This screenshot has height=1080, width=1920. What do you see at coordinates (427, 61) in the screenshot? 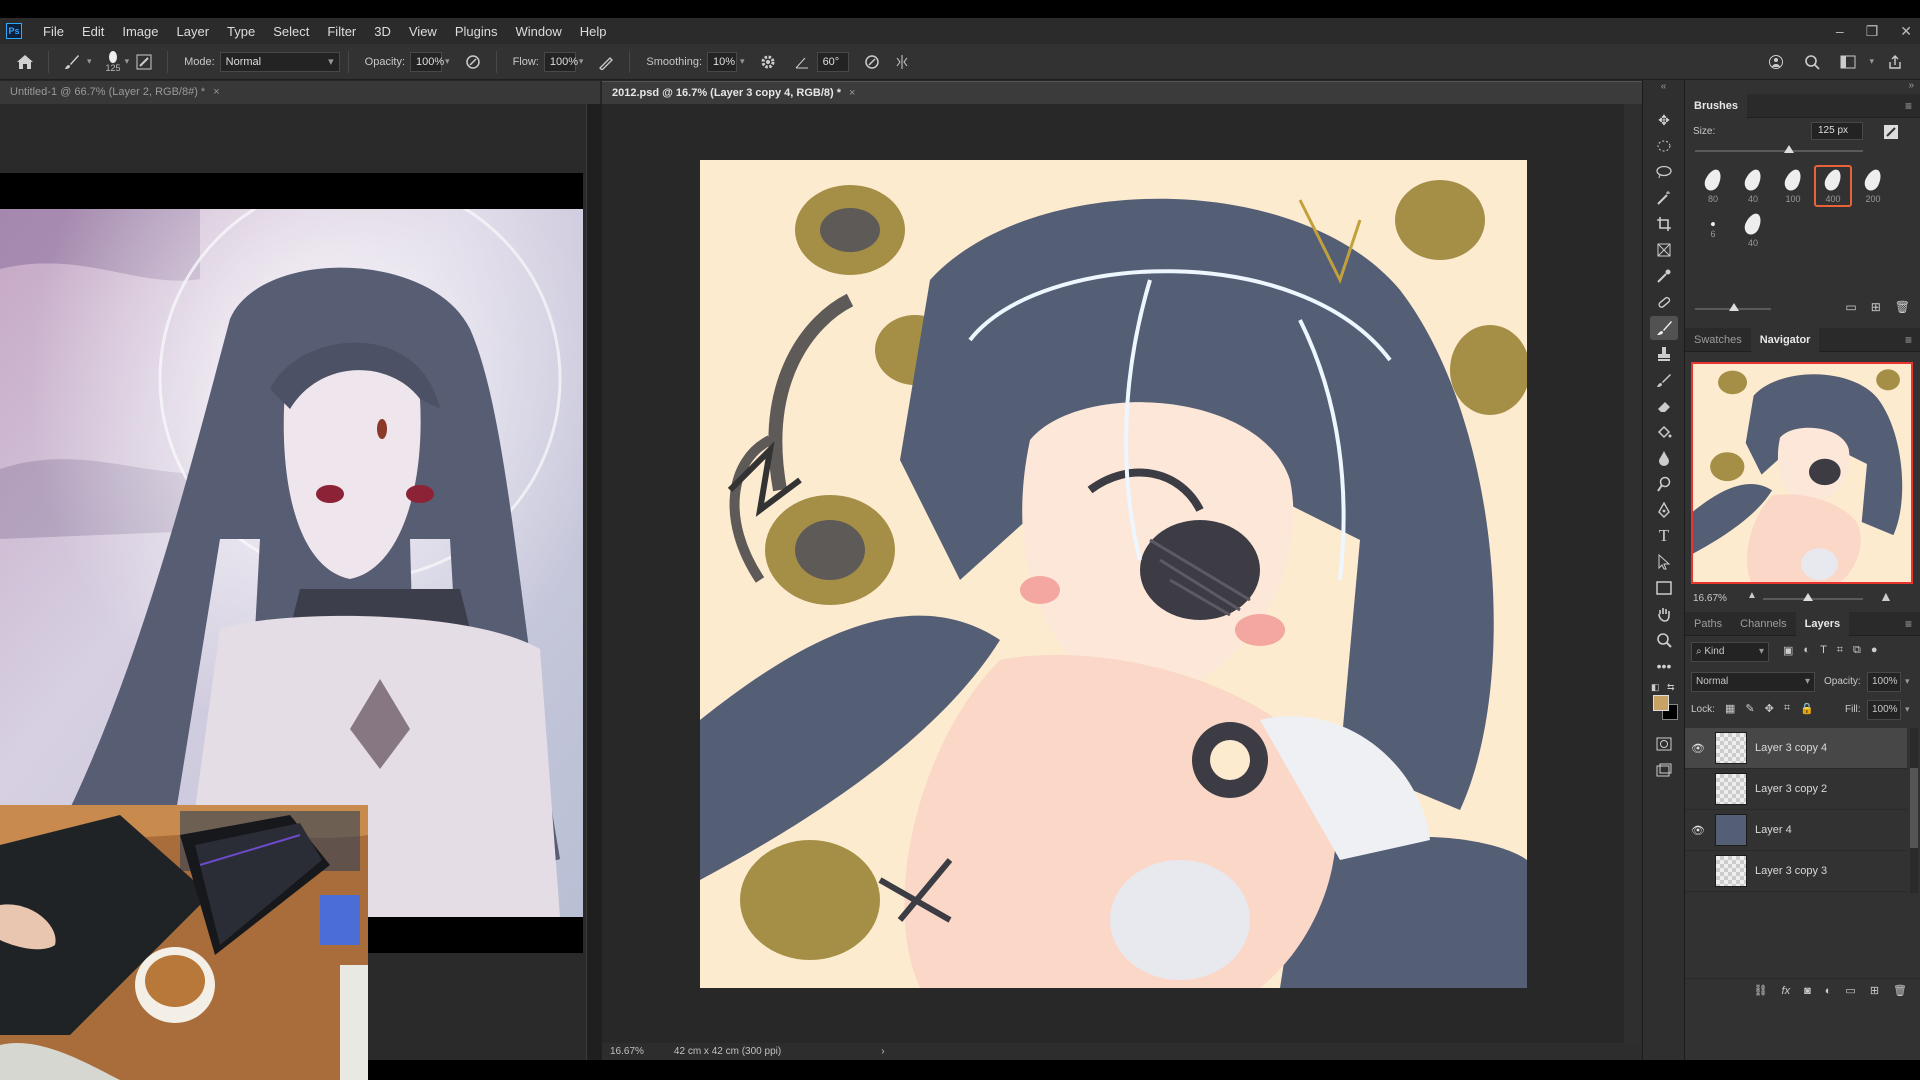
I see `opacity-input: 100%` at bounding box center [427, 61].